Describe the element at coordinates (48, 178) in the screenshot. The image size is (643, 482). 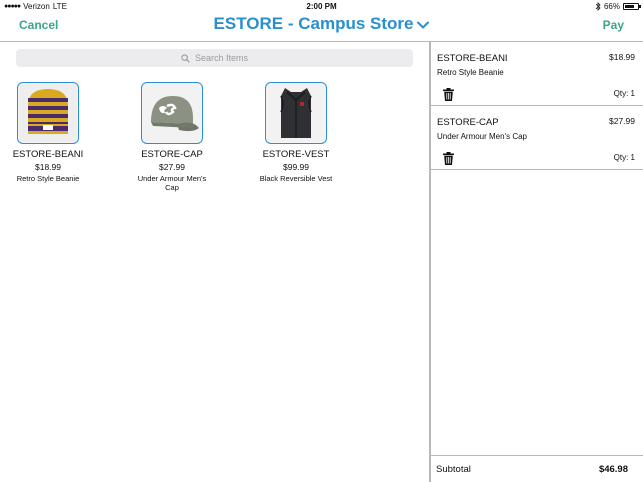
I see `product-description: Retro Style Beanie` at that location.